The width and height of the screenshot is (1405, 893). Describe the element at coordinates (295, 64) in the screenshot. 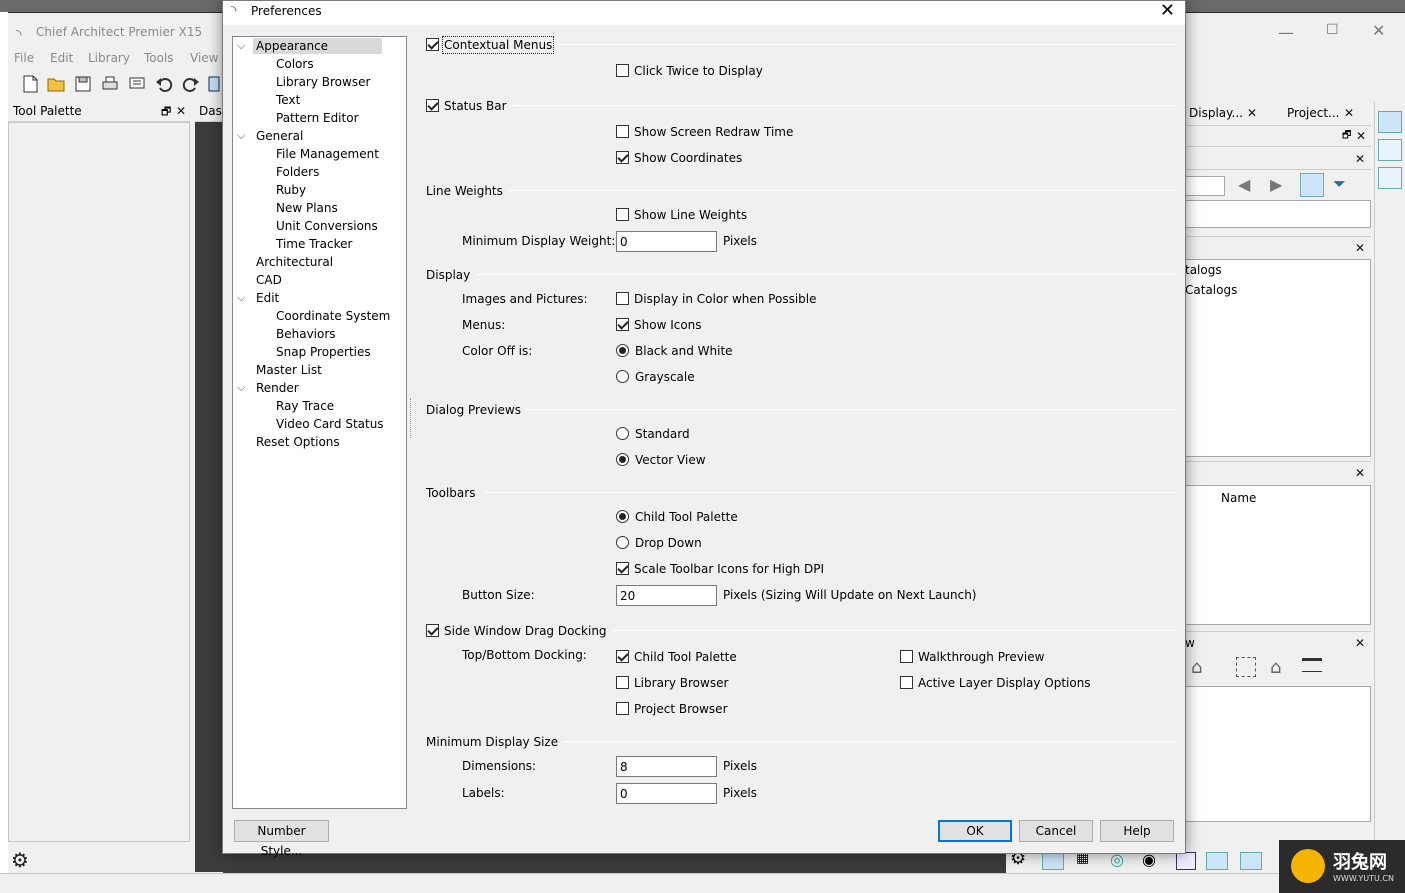

I see `tree-item-colors: Colors` at that location.